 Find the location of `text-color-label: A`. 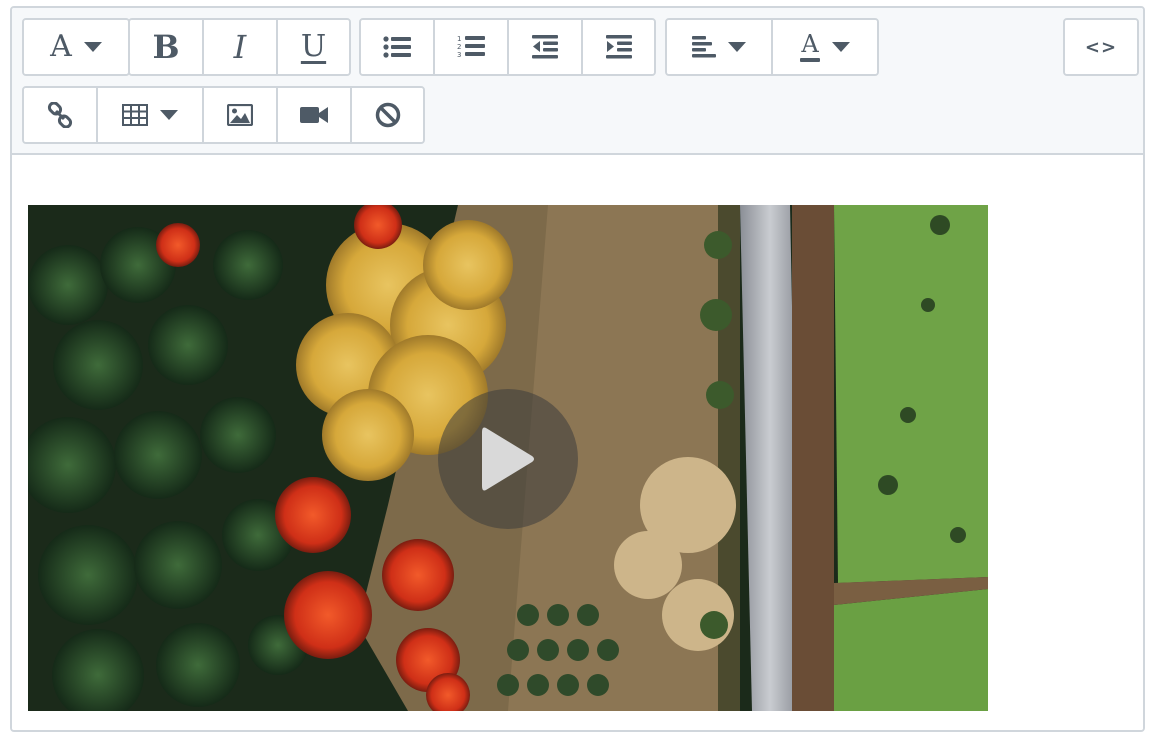

text-color-label: A is located at coordinates (810, 44).